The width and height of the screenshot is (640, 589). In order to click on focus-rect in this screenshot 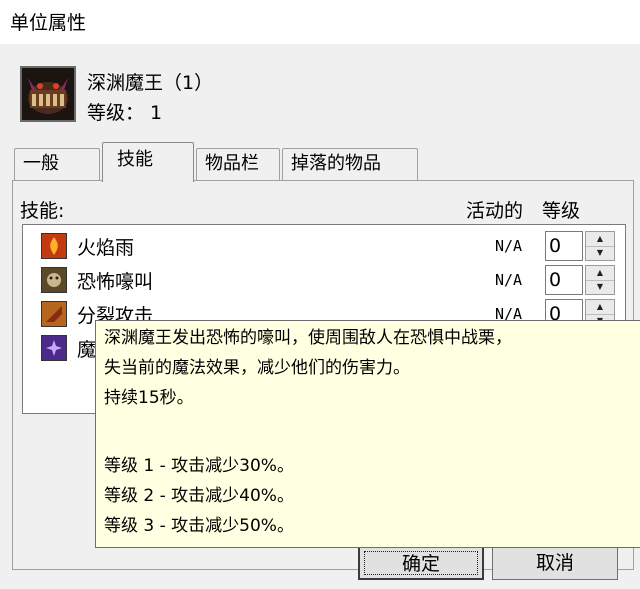, I will do `click(421, 563)`.